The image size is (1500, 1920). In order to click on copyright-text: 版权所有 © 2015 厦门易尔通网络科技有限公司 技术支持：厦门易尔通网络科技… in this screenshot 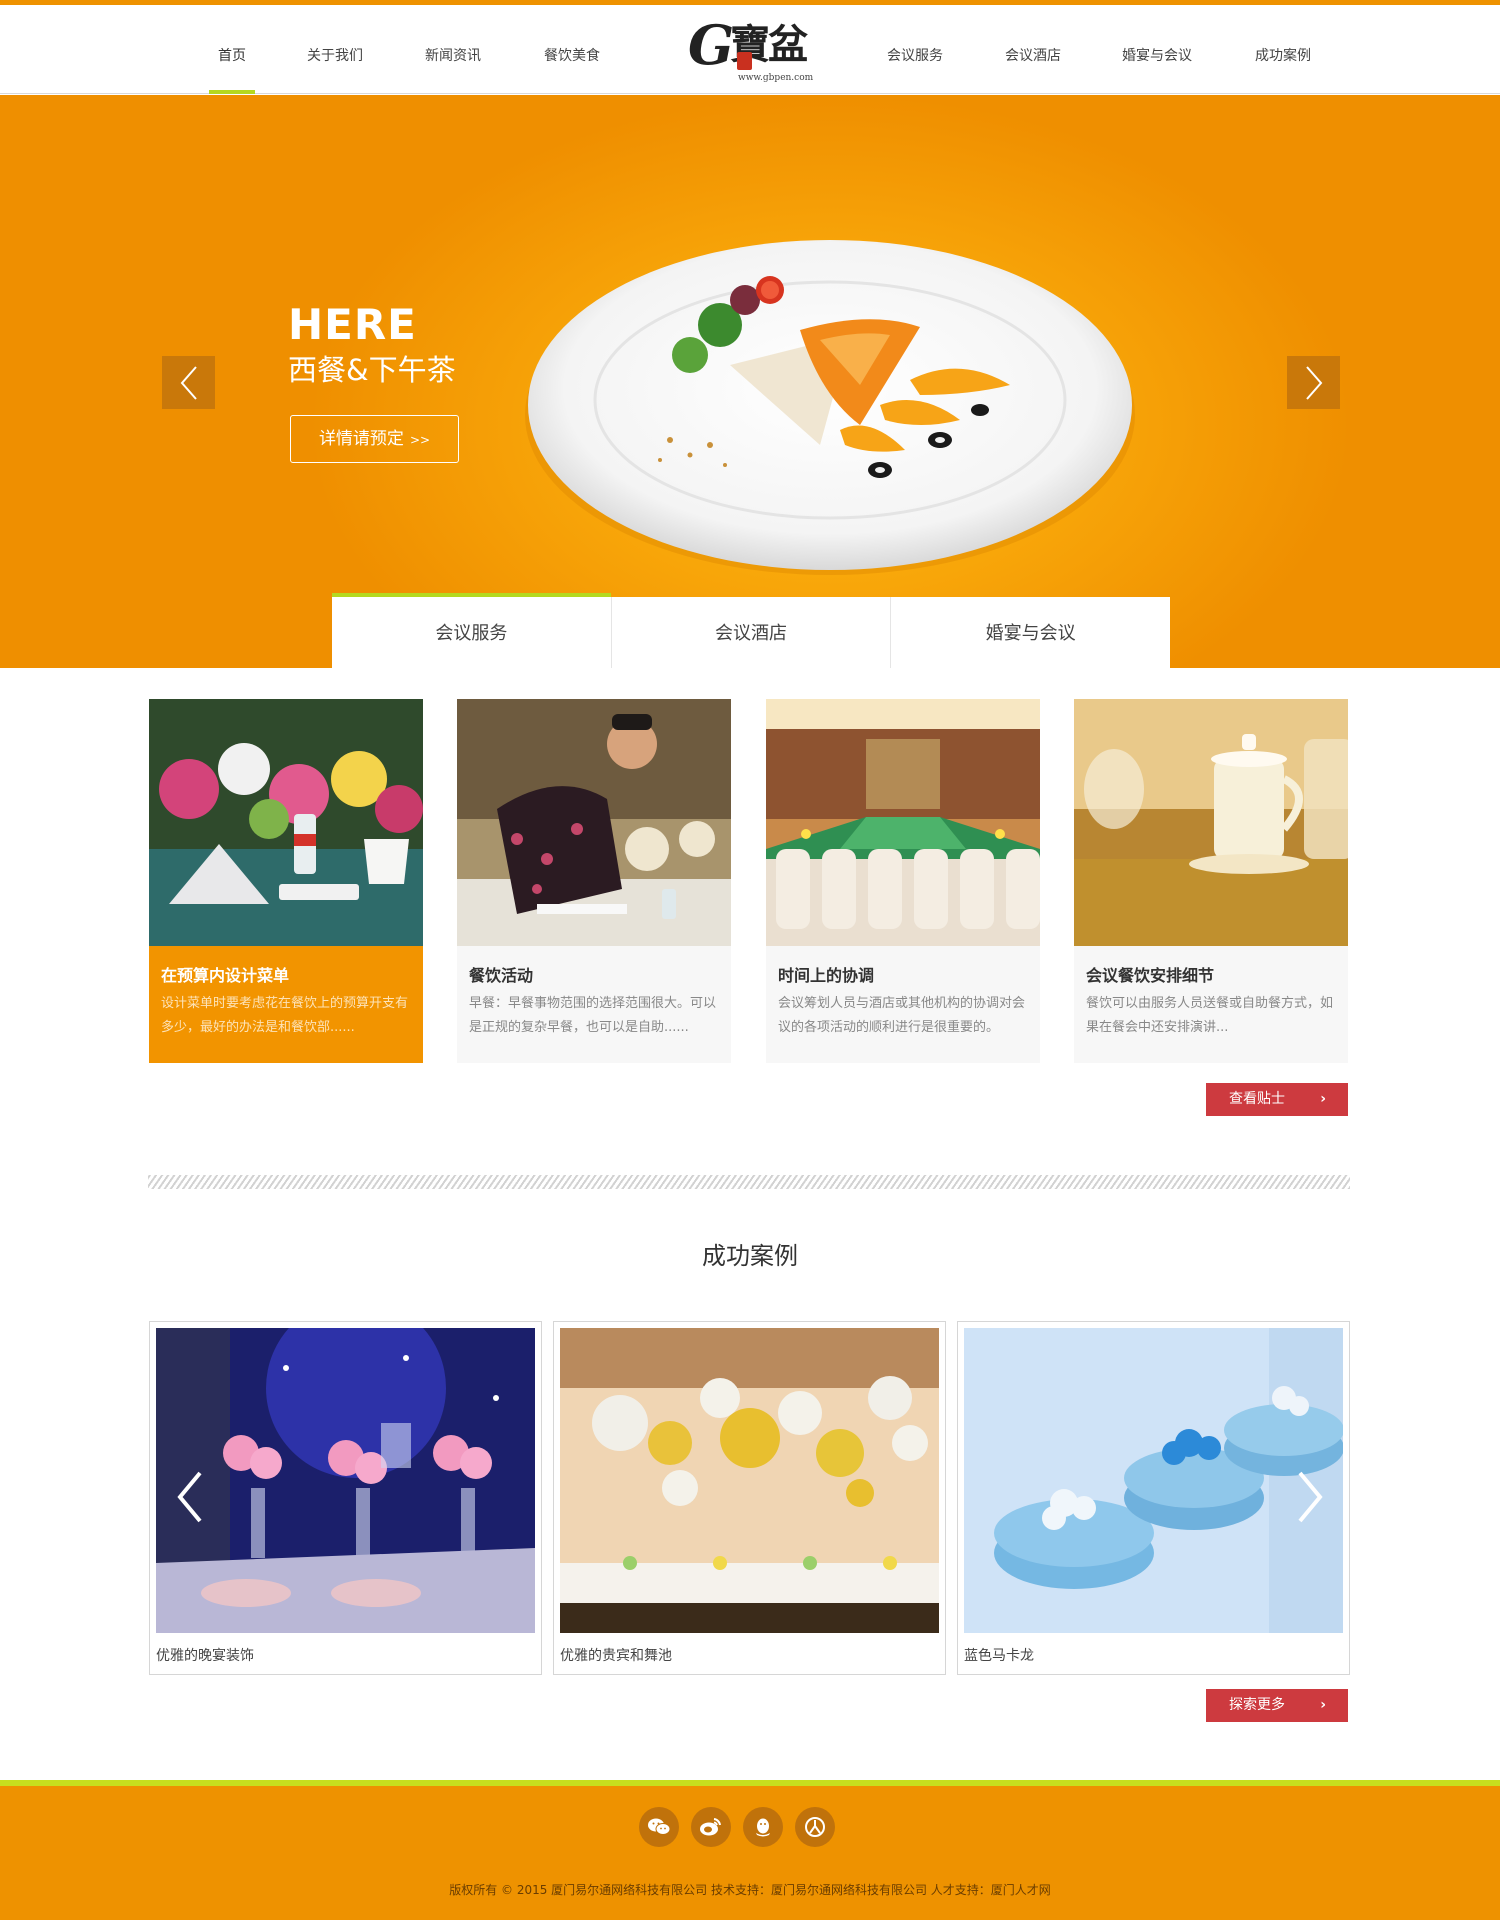, I will do `click(750, 1890)`.